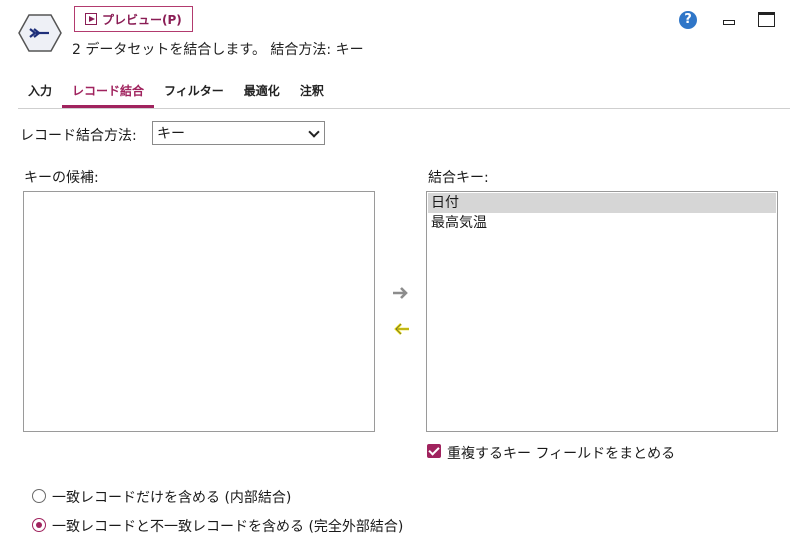 This screenshot has width=800, height=540. I want to click on inner-join-label: 一致レコードだけを含める (内部結合), so click(172, 498).